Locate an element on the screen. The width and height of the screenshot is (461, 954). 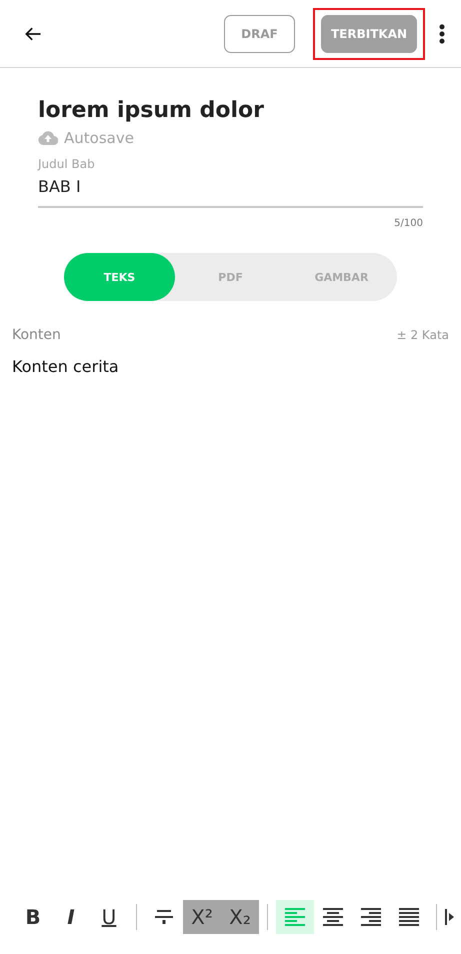
chapter-title-field: BAB I is located at coordinates (230, 189).